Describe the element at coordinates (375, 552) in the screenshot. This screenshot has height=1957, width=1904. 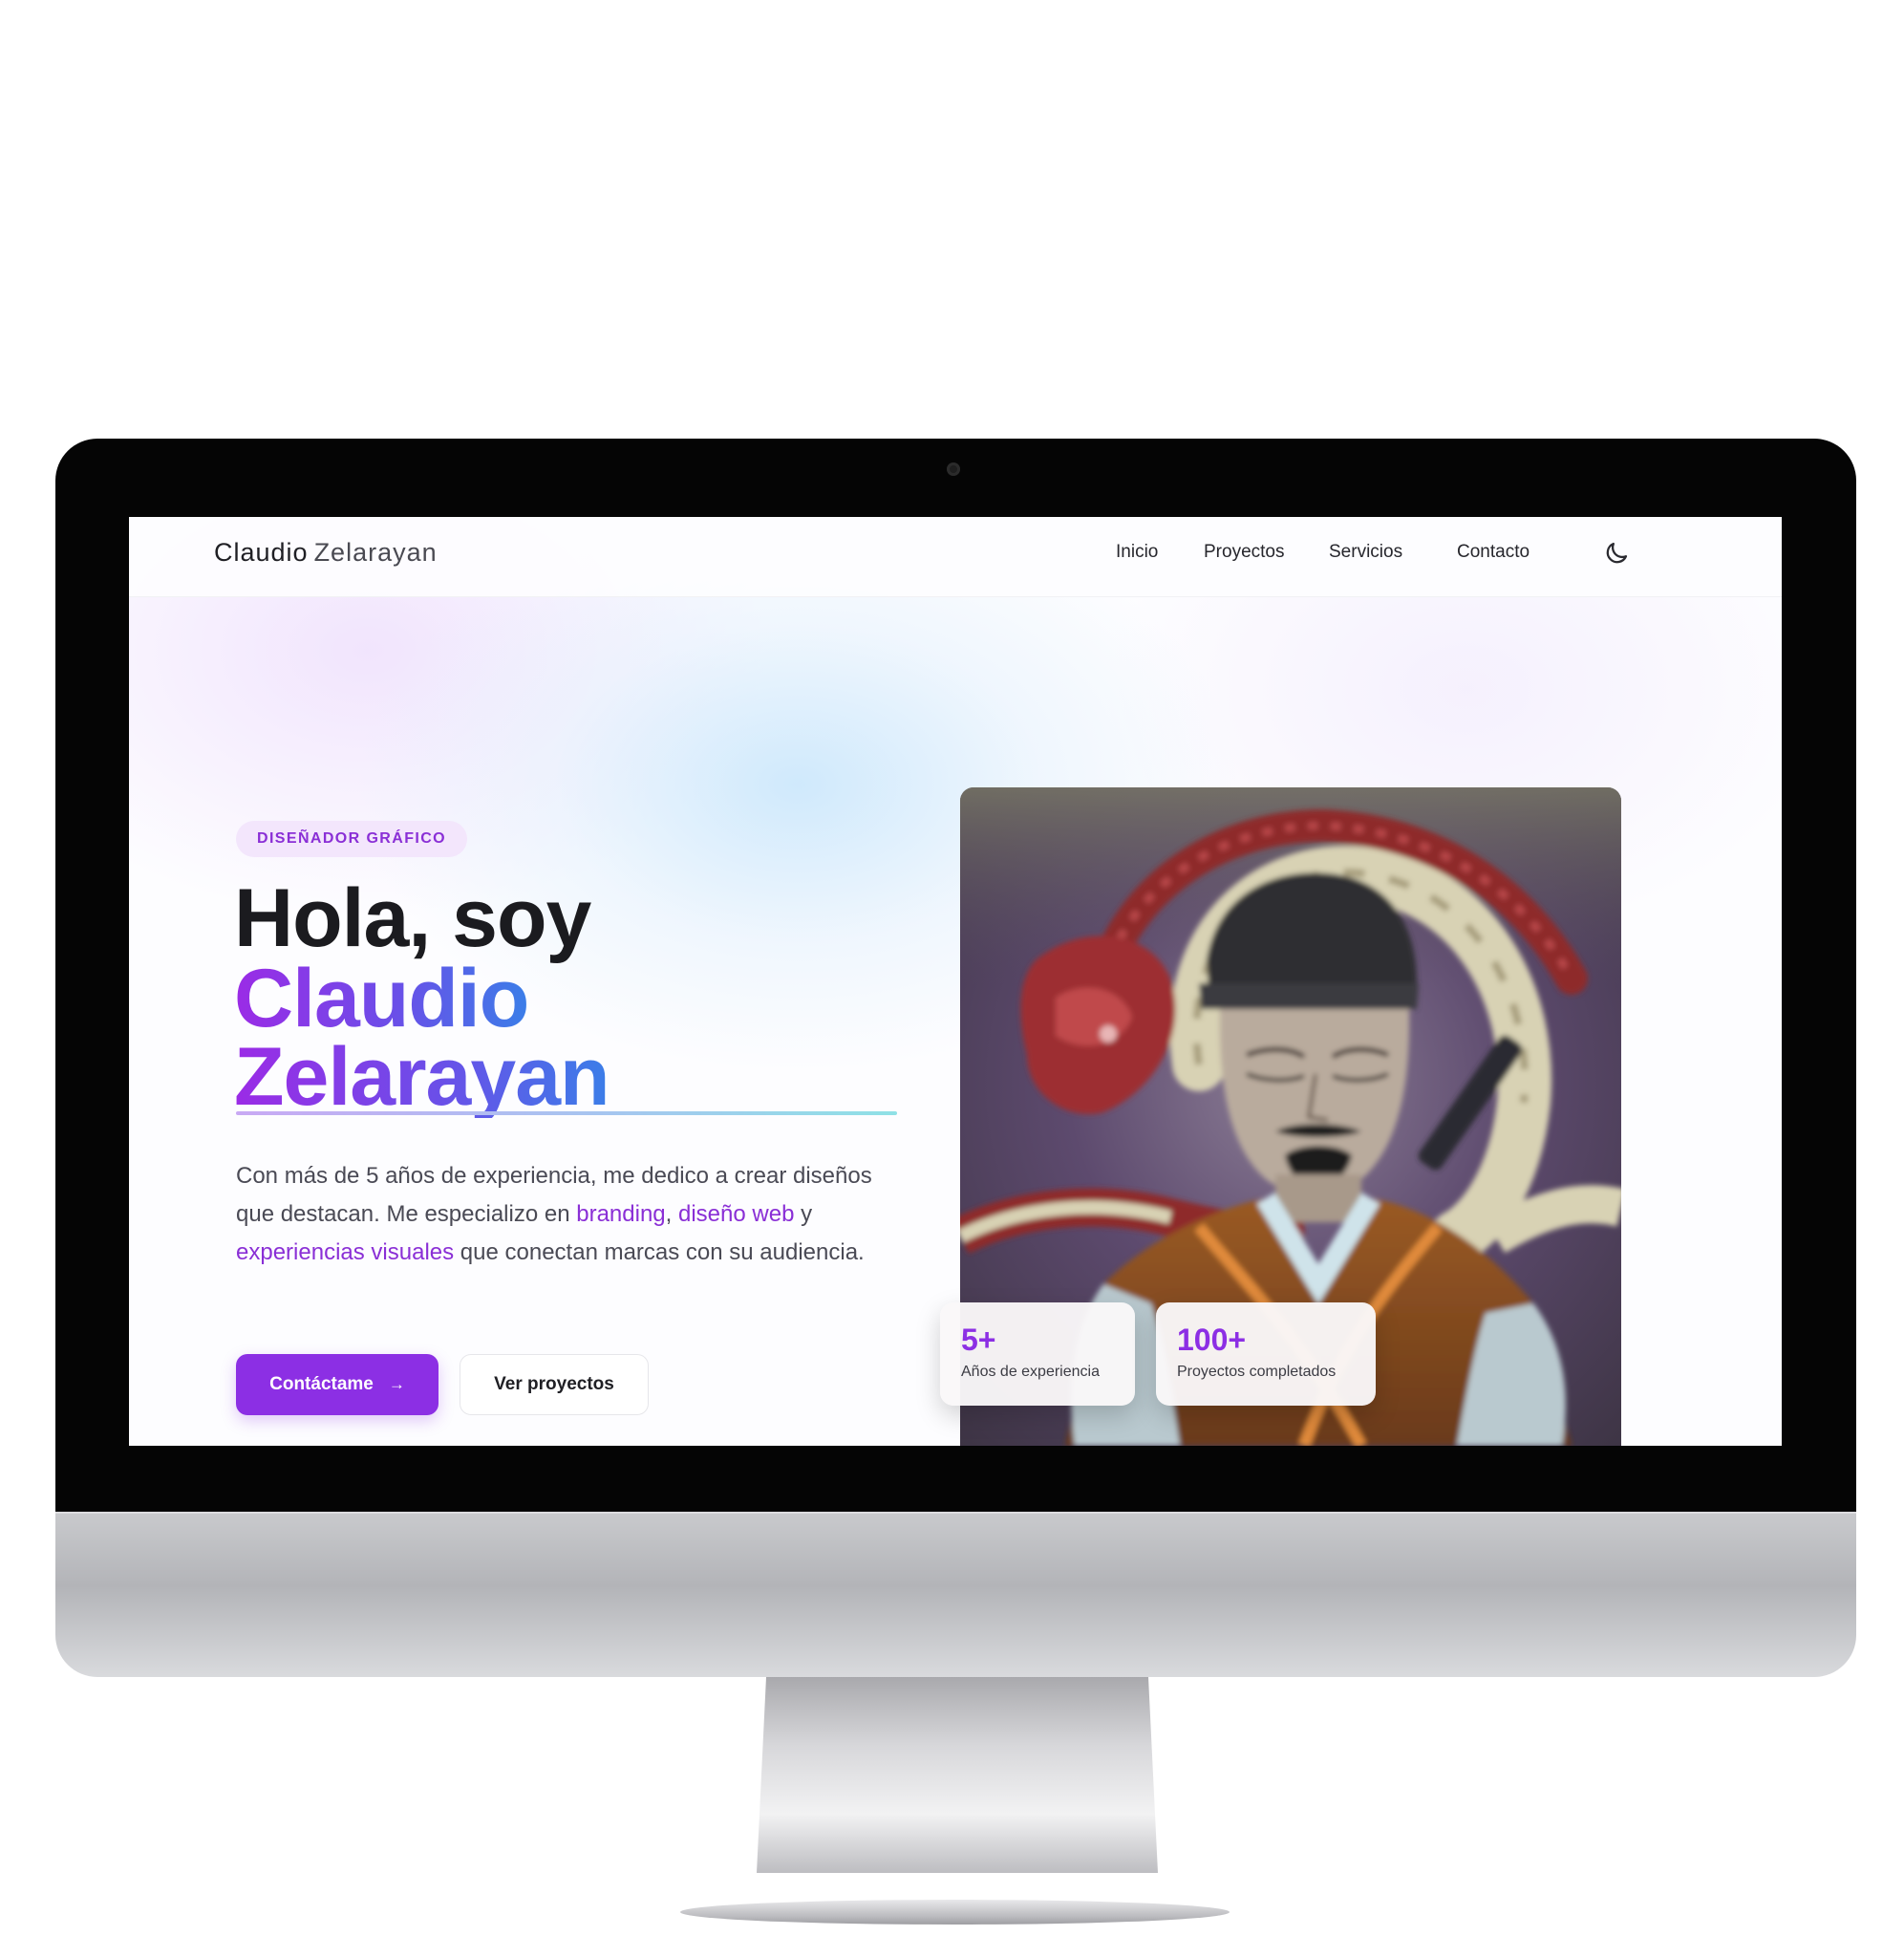
I see `logo-last-name: Zelarayan` at that location.